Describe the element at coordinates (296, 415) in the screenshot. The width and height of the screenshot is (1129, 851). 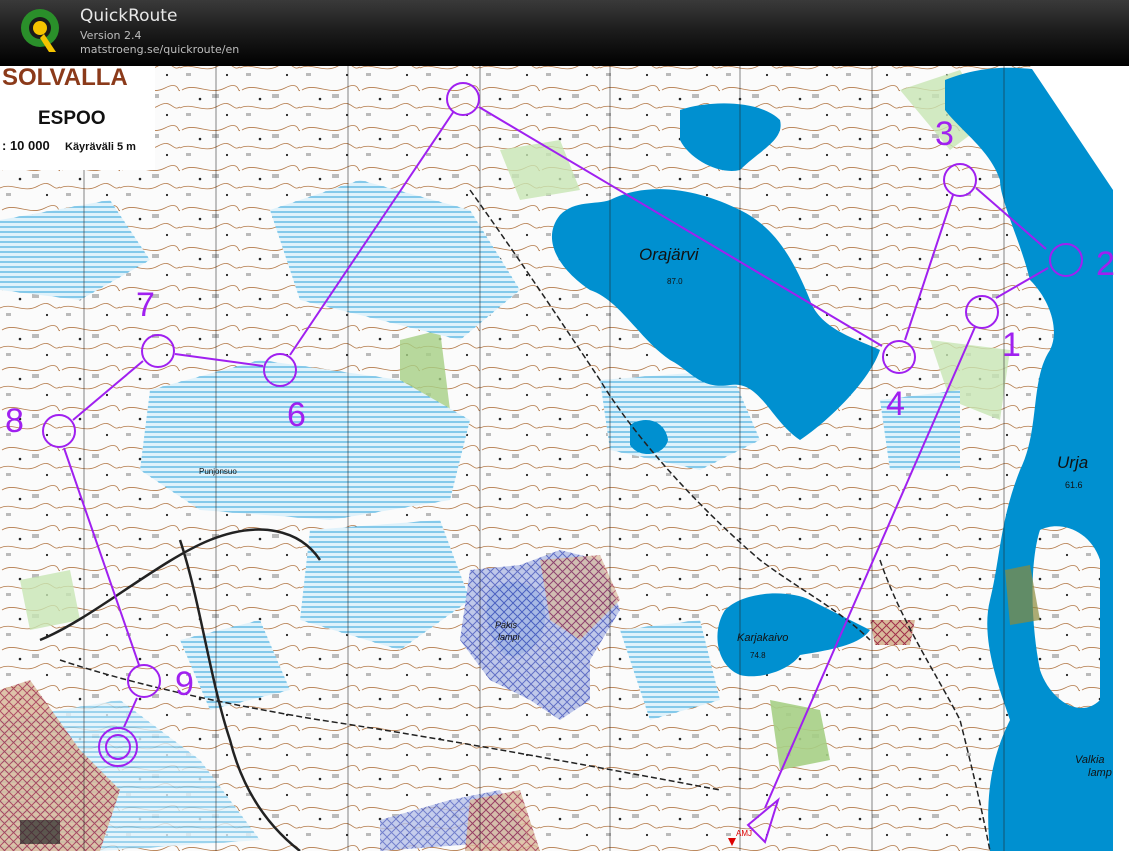
I see `control-number-6: 6` at that location.